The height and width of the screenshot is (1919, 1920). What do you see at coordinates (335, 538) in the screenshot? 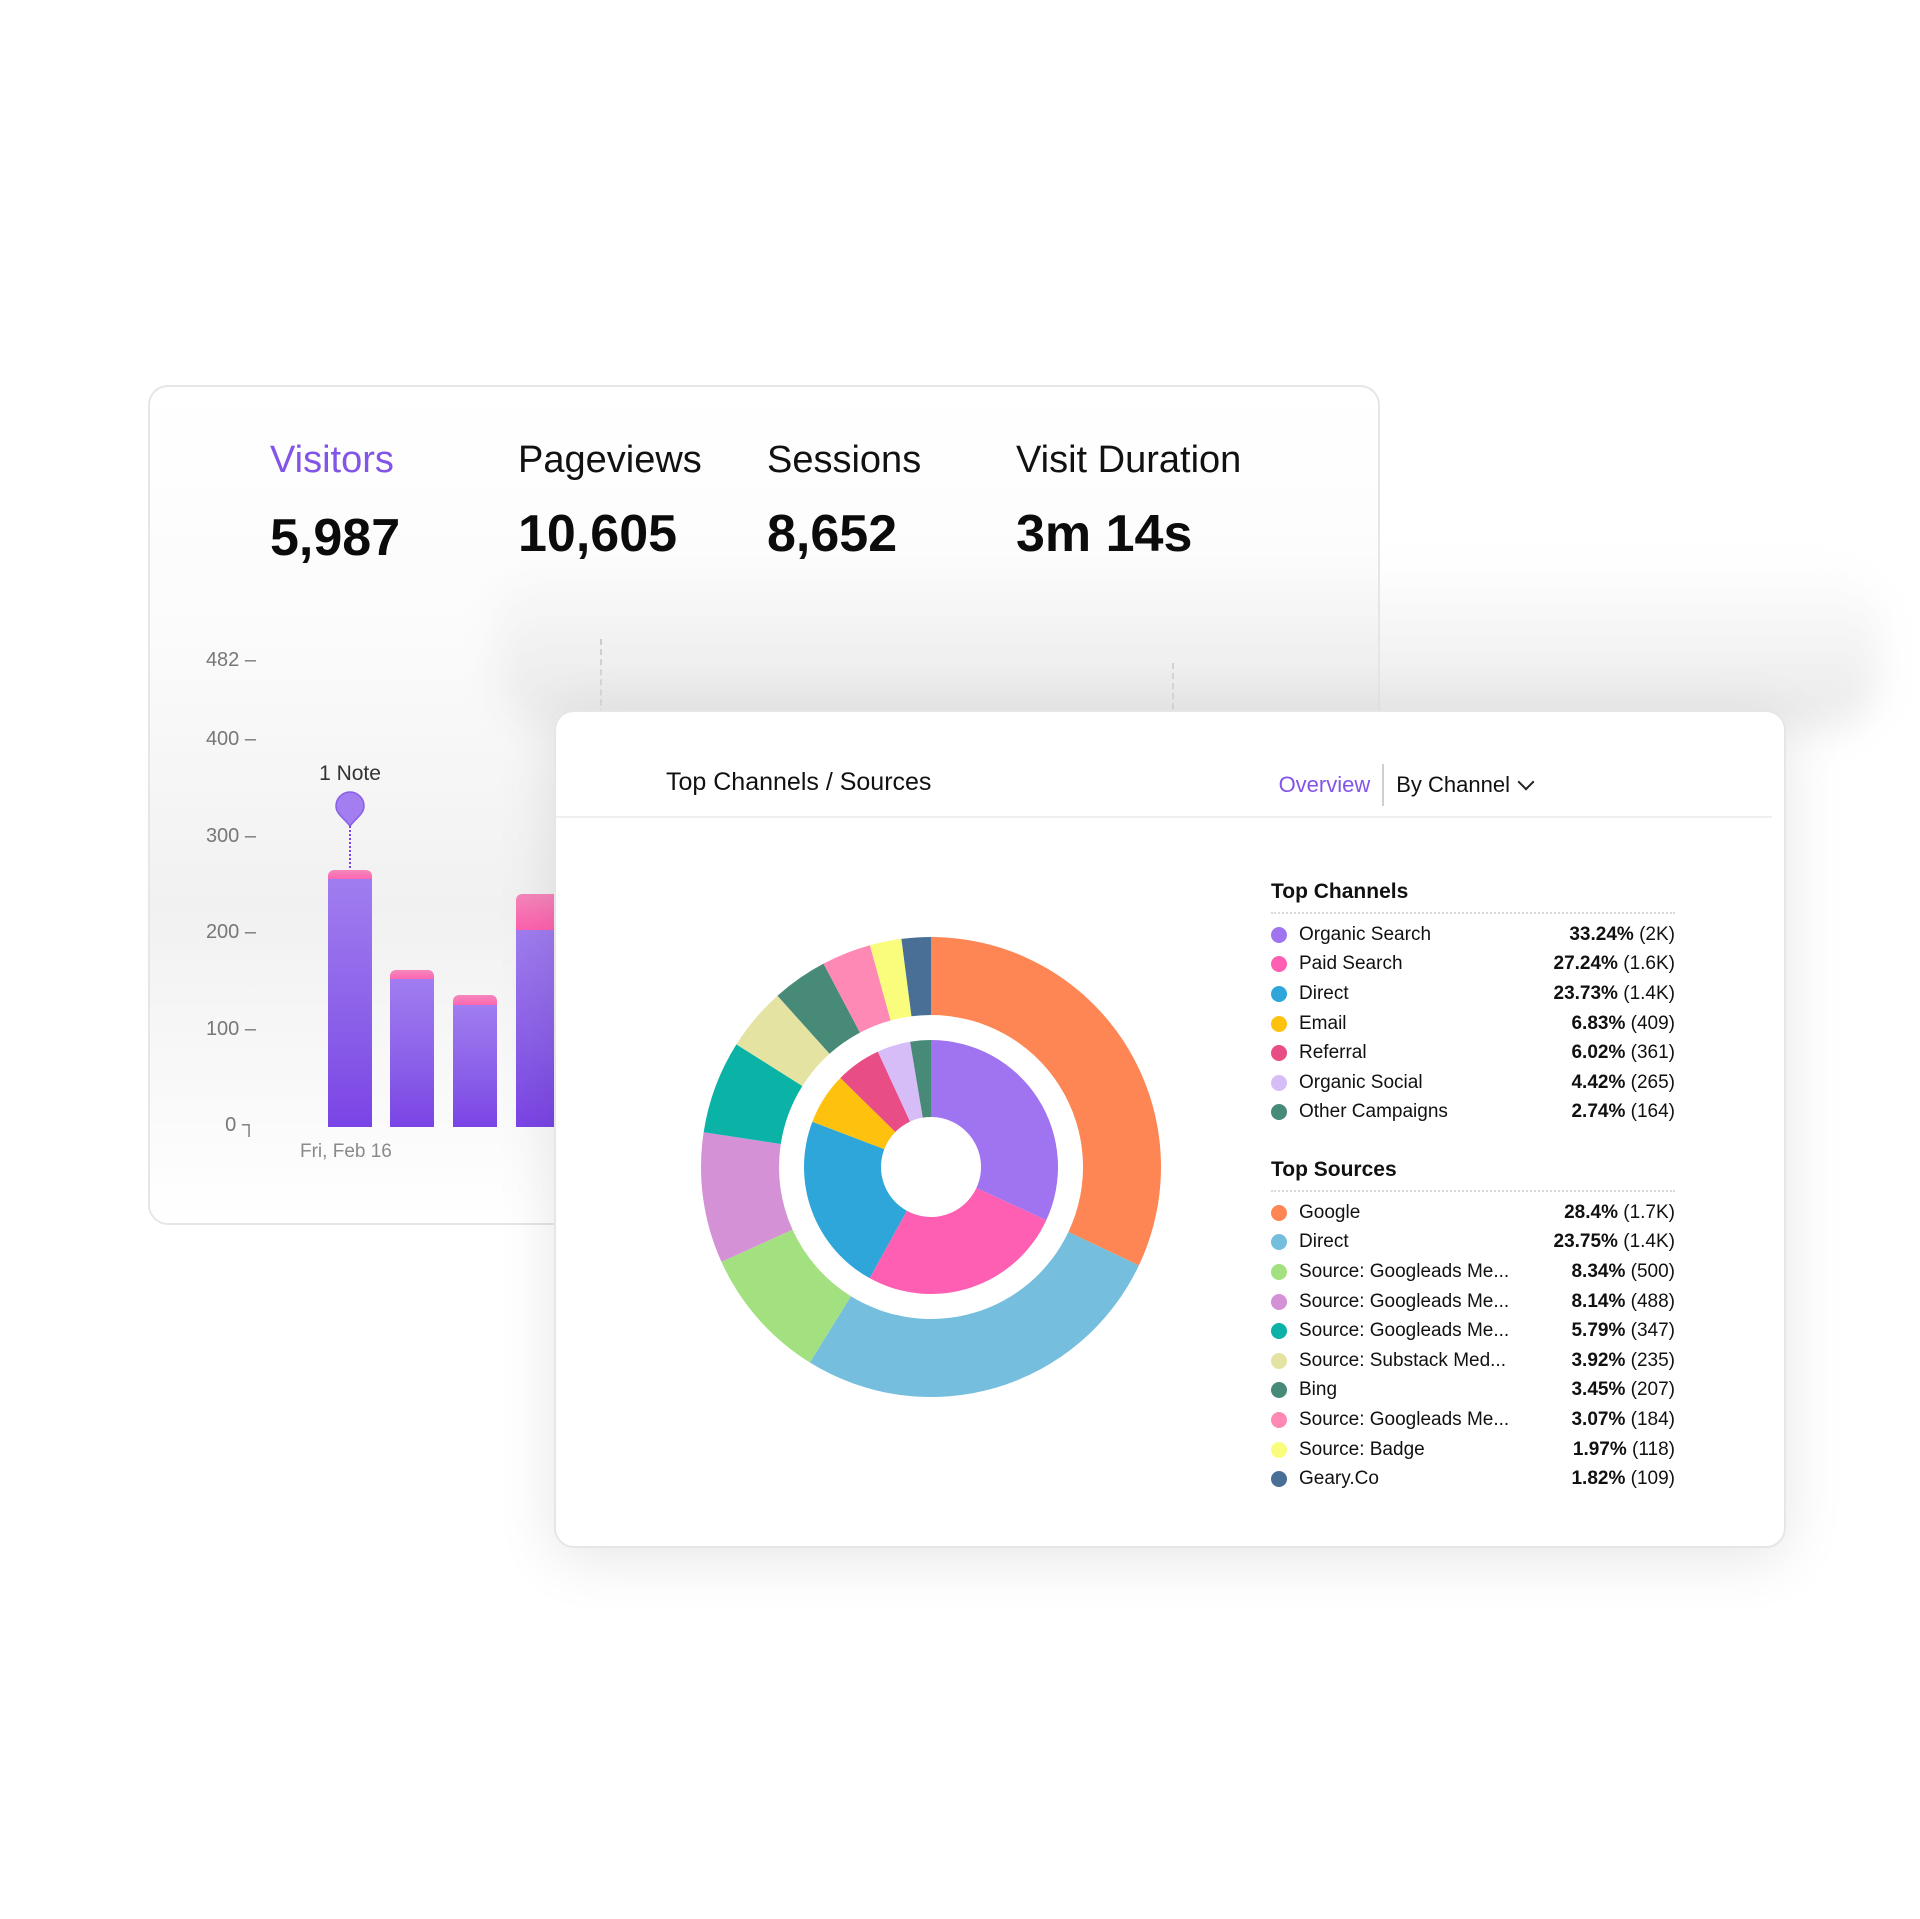
I see `metric-value: 5,987` at bounding box center [335, 538].